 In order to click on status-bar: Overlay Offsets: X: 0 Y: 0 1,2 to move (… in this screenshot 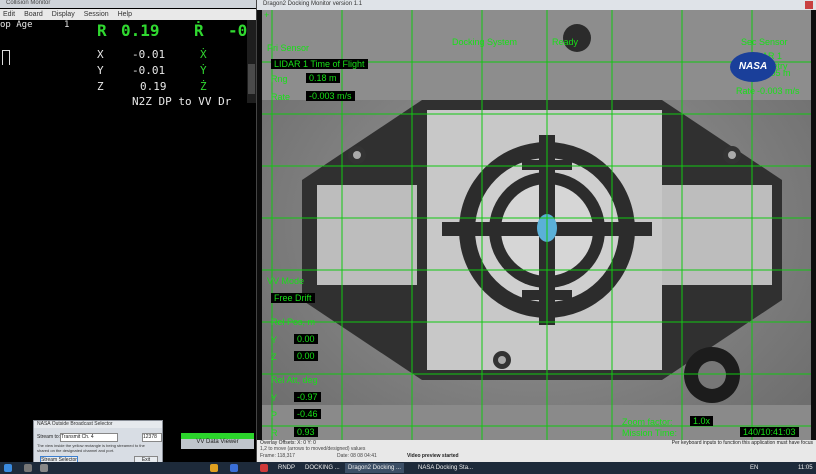, I will do `click(536, 451)`.